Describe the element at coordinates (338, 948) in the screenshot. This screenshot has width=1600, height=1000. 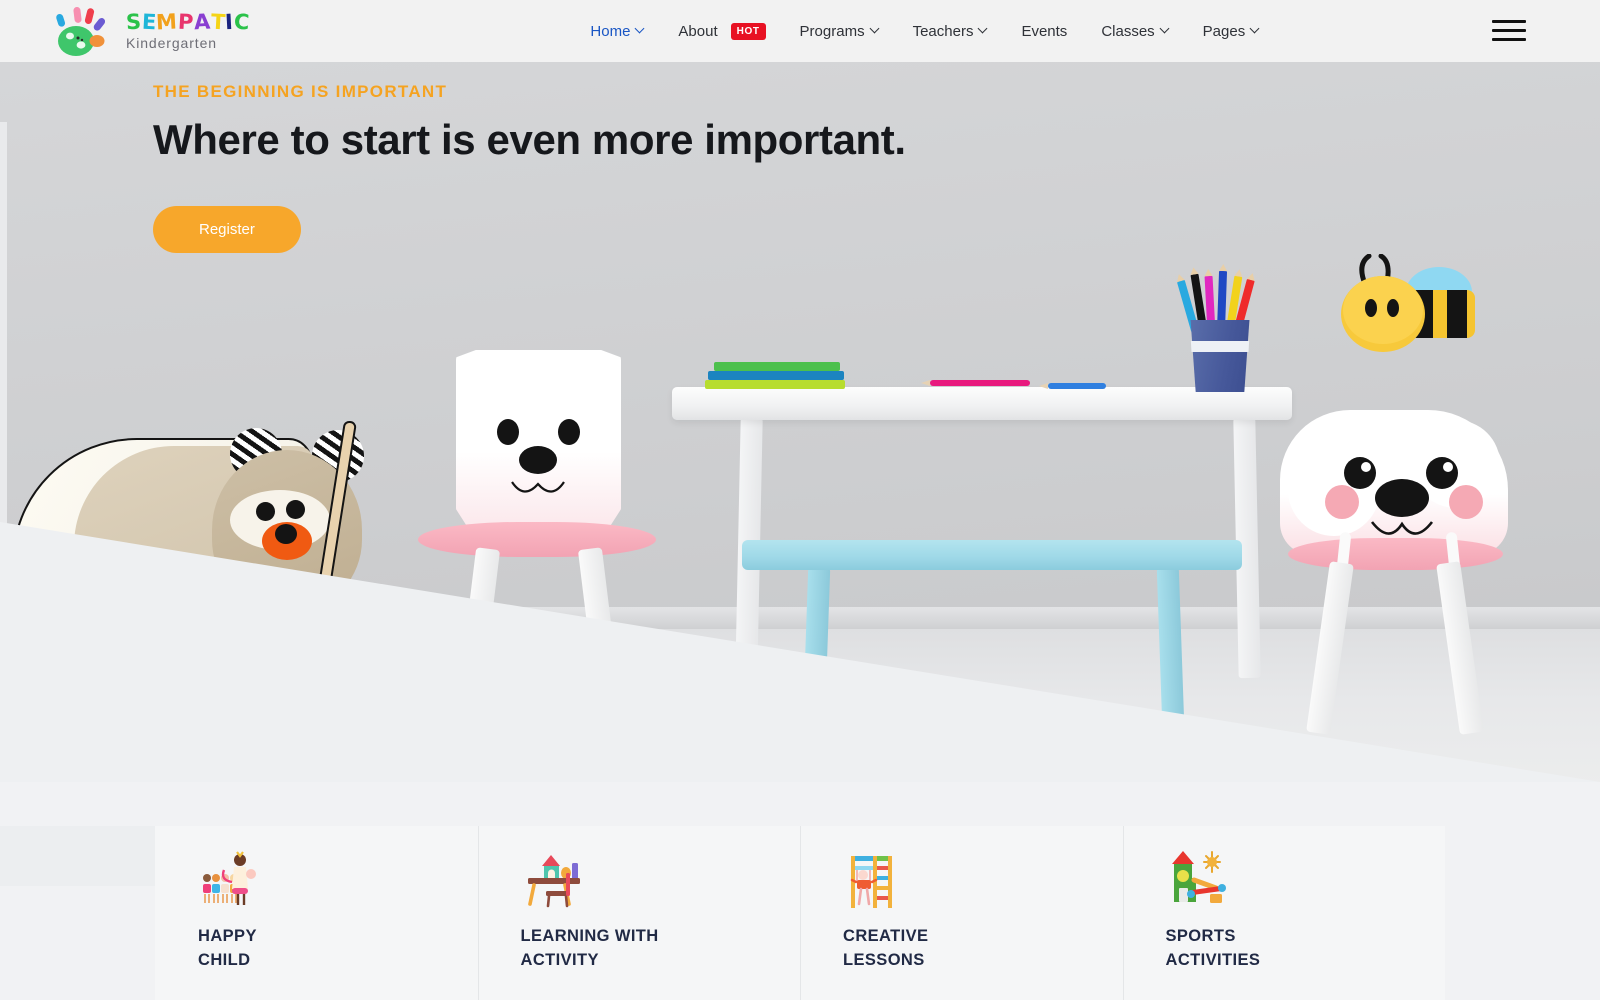
I see `feature-card-title: HAPPY CHILD` at that location.